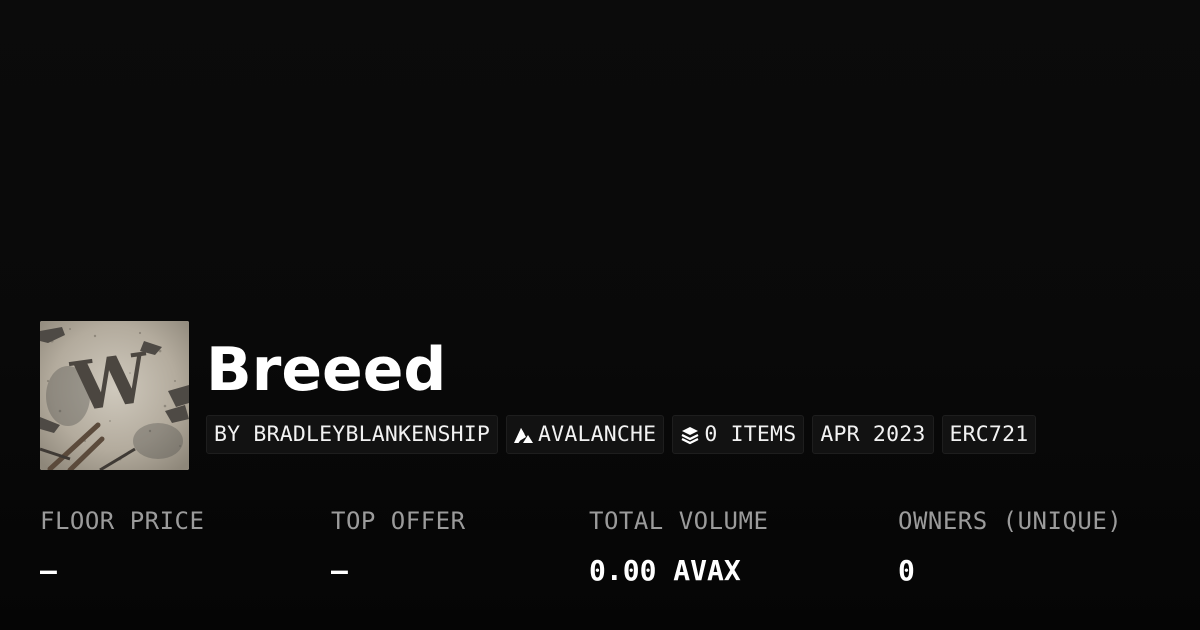 The image size is (1200, 630). Describe the element at coordinates (398, 521) in the screenshot. I see `top-offer-label: TOP OFFER` at that location.